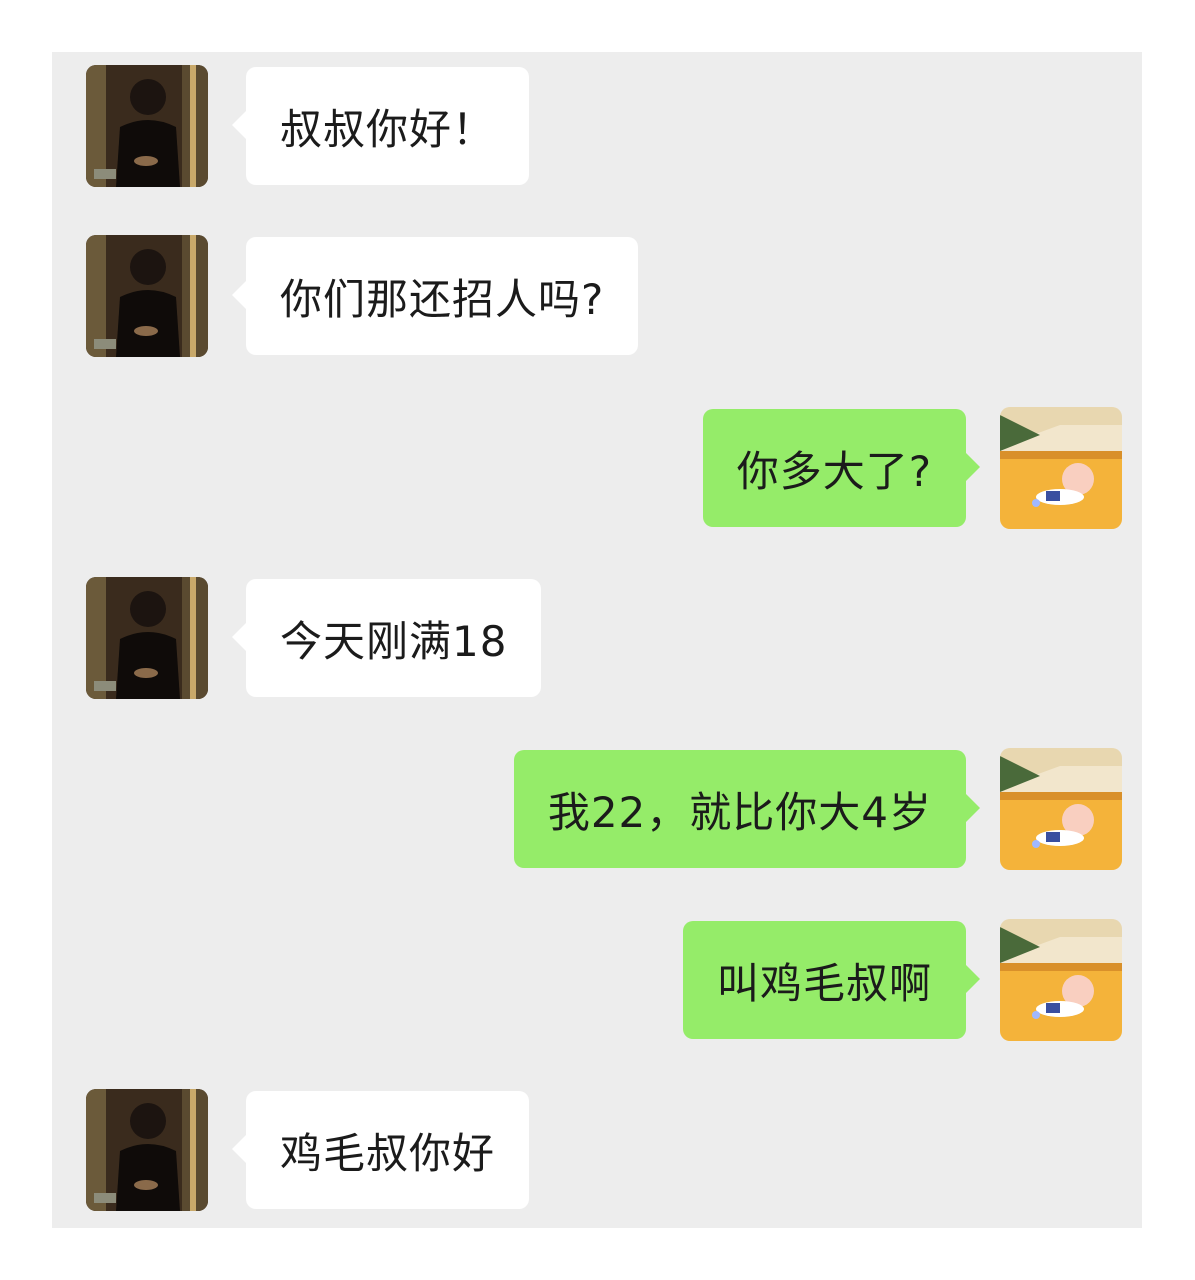  I want to click on message-bubble-received: 你们那还招人吗?, so click(435, 296).